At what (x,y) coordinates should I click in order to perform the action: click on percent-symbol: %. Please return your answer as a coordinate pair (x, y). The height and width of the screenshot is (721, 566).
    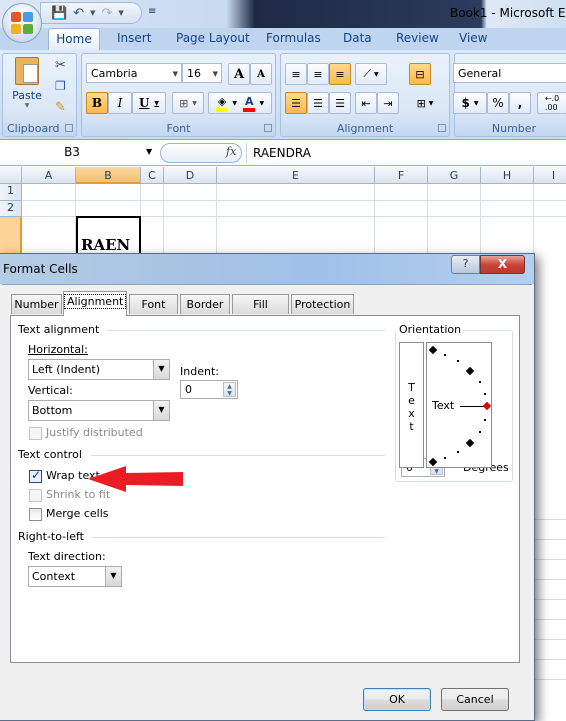
    Looking at the image, I should click on (498, 103).